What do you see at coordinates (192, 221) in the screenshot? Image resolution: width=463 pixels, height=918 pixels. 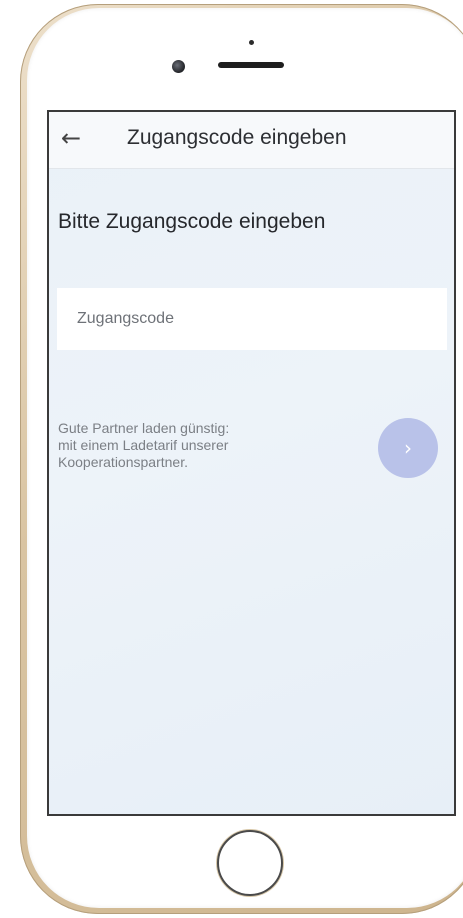 I see `section-heading: Bitte Zugangscode eingeben` at bounding box center [192, 221].